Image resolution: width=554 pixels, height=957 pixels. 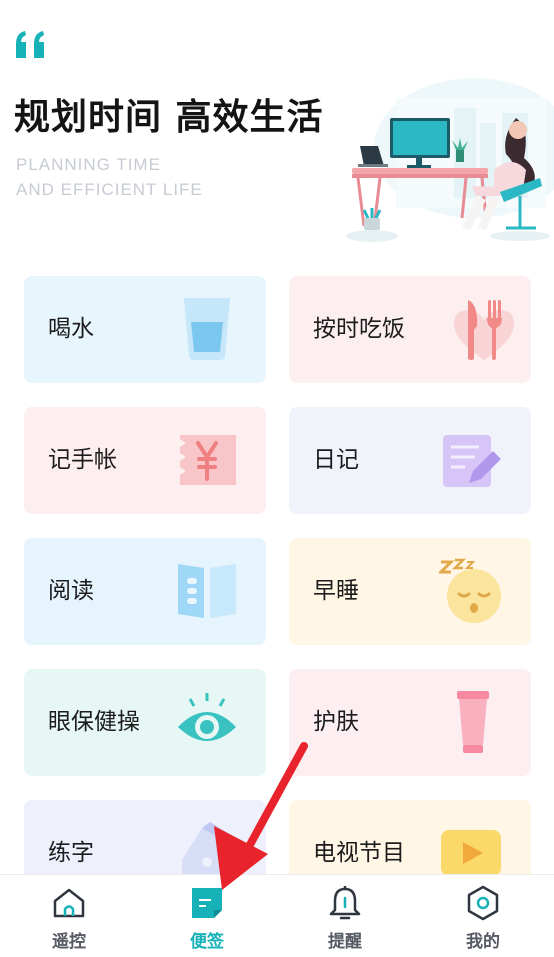 I want to click on card-read: 阅读, so click(x=145, y=591).